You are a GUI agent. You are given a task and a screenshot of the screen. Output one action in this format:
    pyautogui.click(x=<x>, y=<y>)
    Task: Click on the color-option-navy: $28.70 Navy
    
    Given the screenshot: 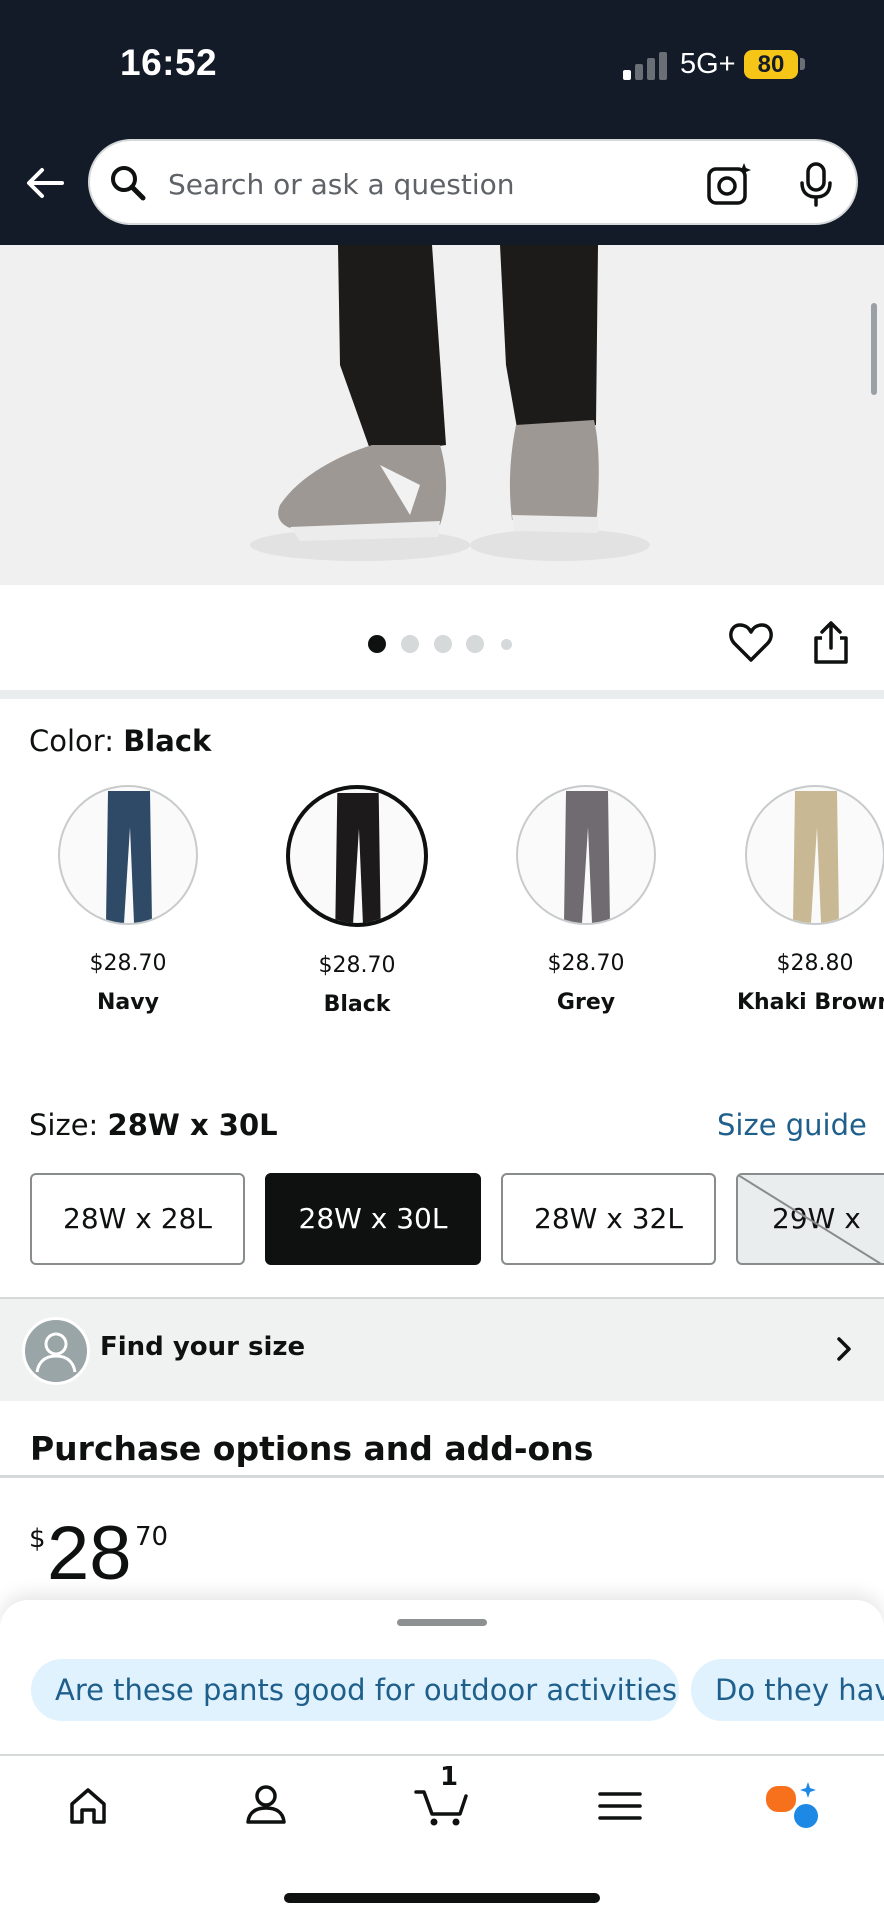 What is the action you would take?
    pyautogui.click(x=128, y=900)
    